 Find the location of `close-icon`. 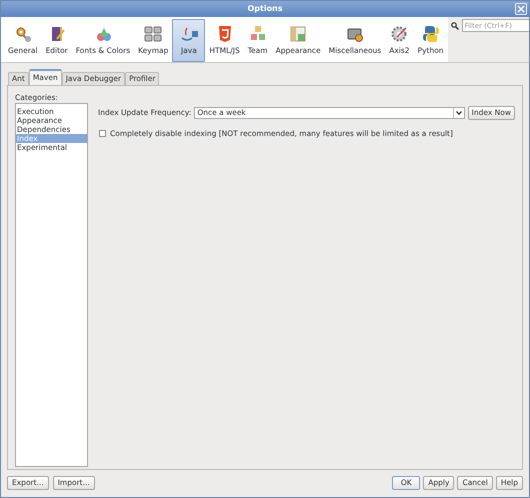

close-icon is located at coordinates (521, 9).